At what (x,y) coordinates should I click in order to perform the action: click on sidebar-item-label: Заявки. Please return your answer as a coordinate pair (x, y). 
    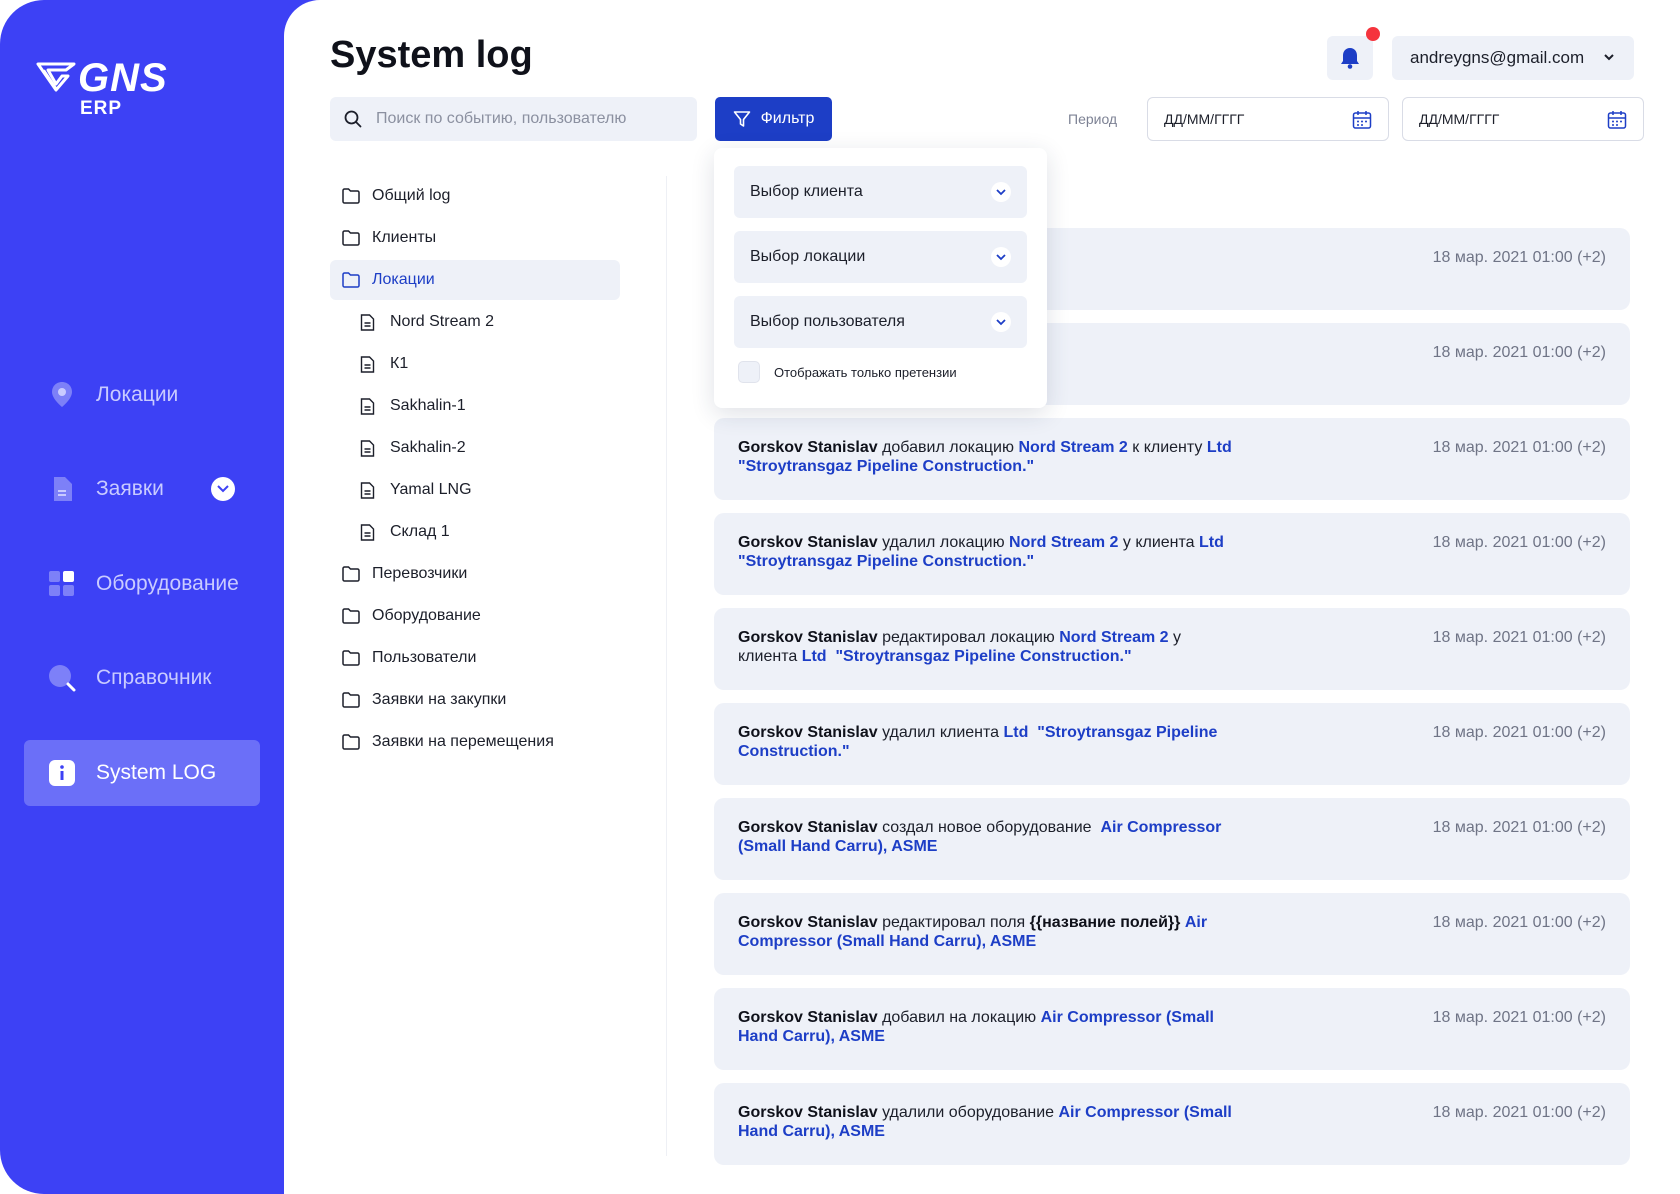
    Looking at the image, I should click on (130, 488).